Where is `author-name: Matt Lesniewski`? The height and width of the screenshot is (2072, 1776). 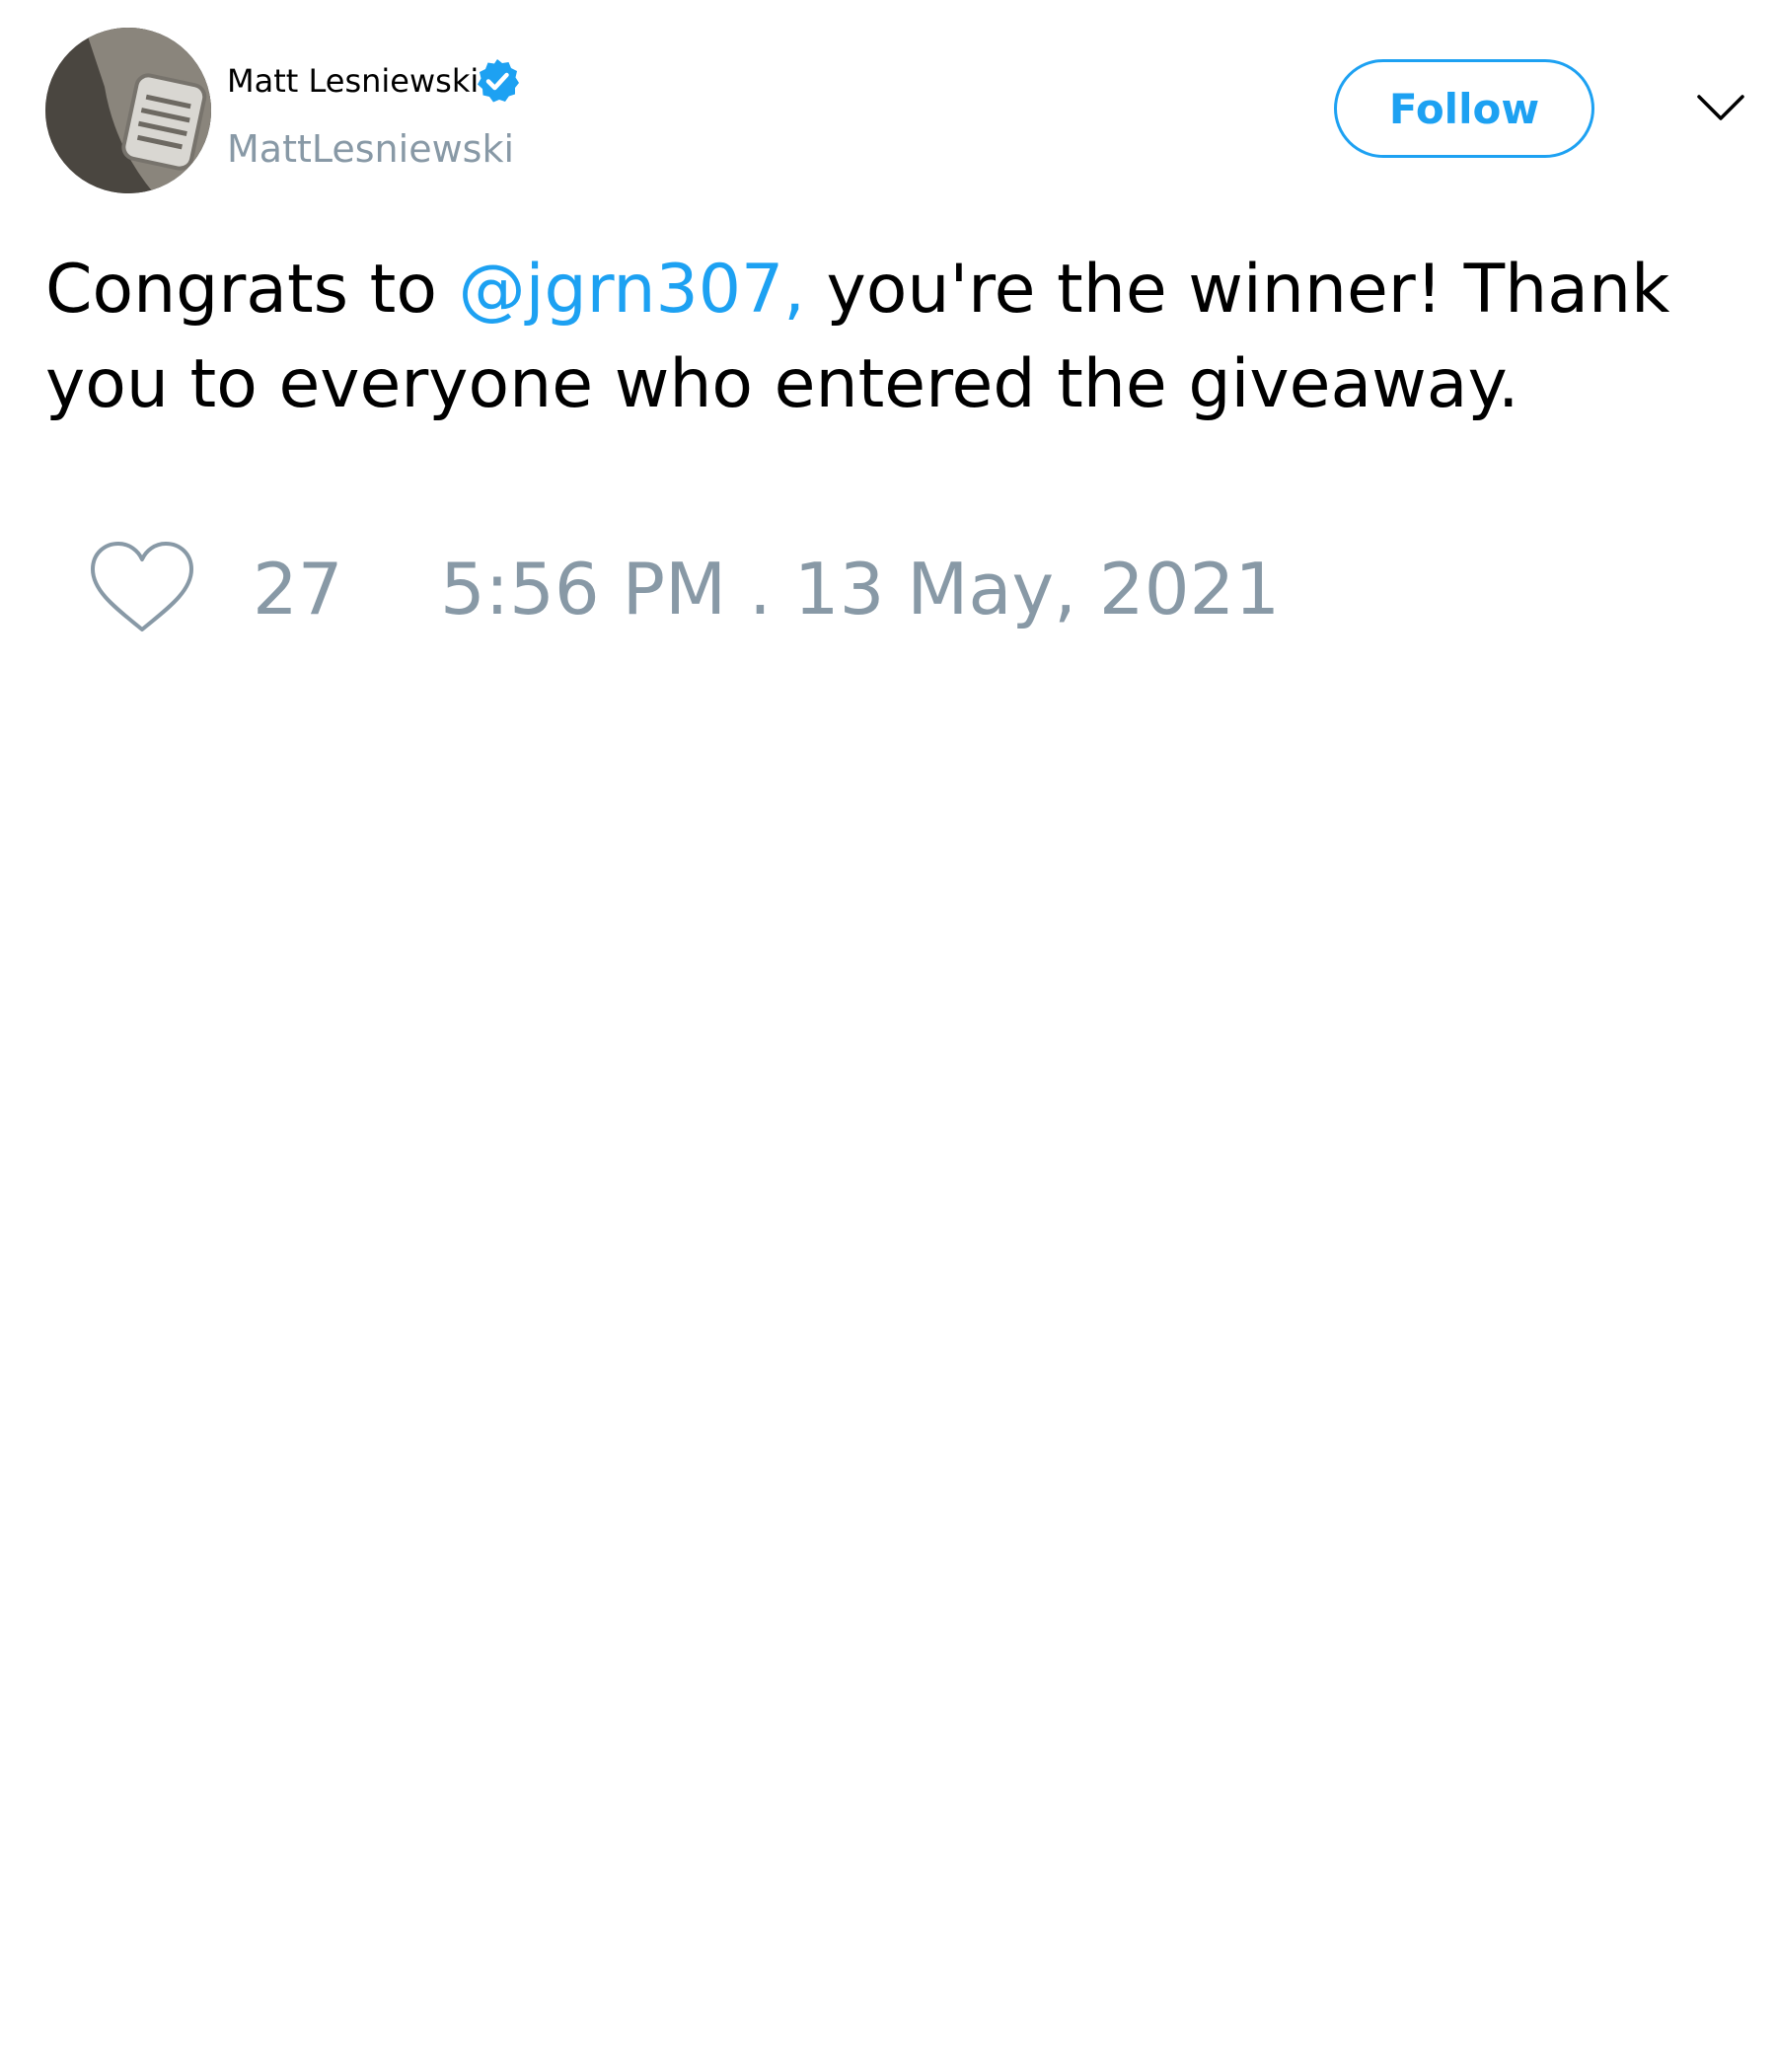
author-name: Matt Lesniewski is located at coordinates (353, 81).